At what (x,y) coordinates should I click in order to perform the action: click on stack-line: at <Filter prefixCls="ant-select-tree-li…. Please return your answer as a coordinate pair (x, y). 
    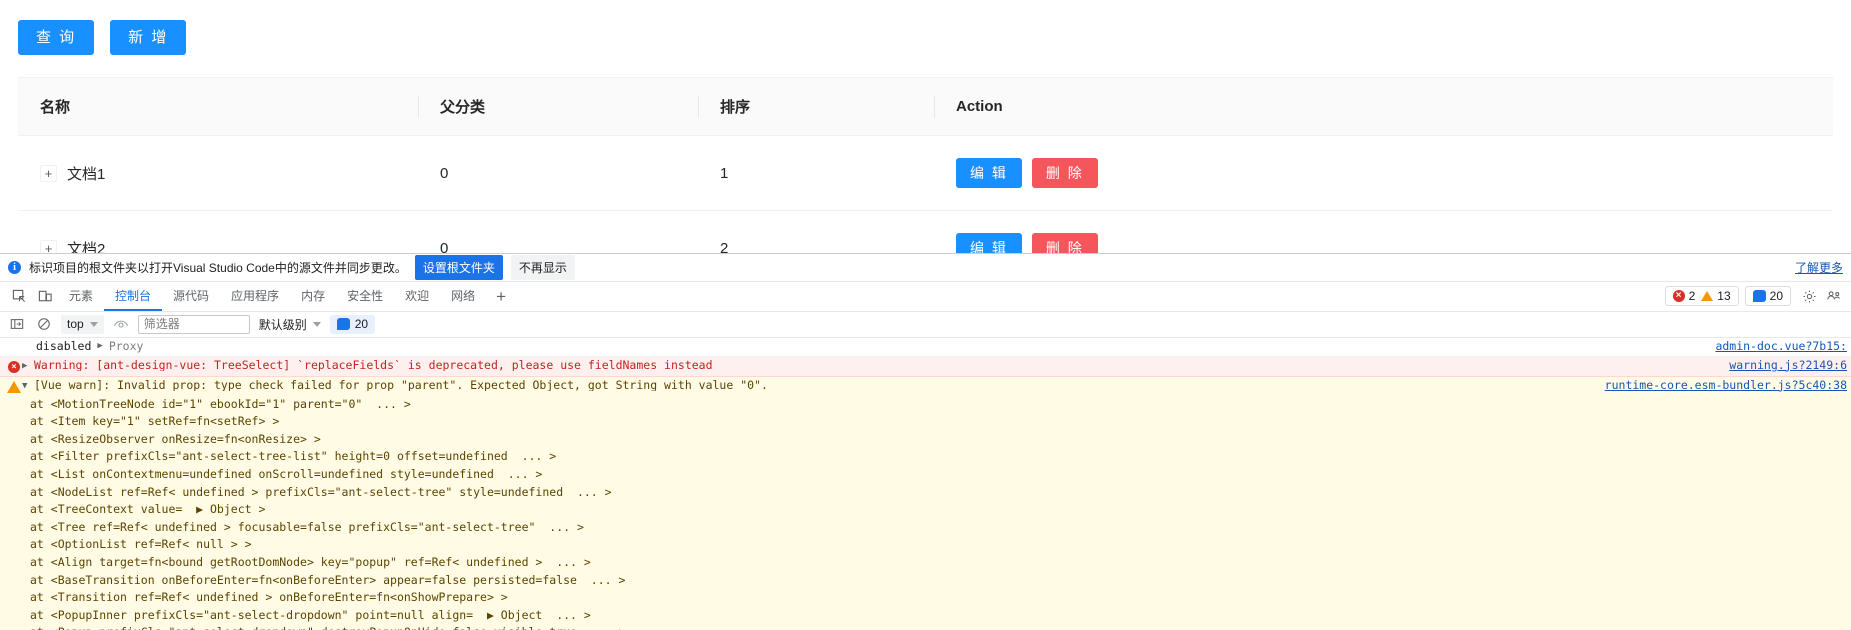
    Looking at the image, I should click on (293, 456).